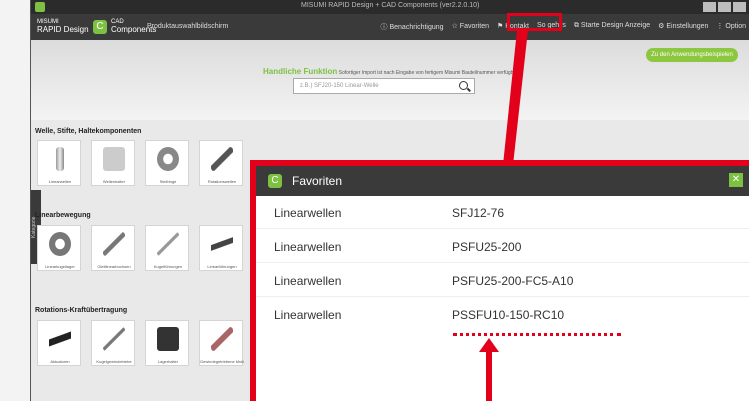 This screenshot has height=401, width=749. Describe the element at coordinates (513, 281) in the screenshot. I see `favorite-part-number: PSFU25-200-FC5-A10` at that location.